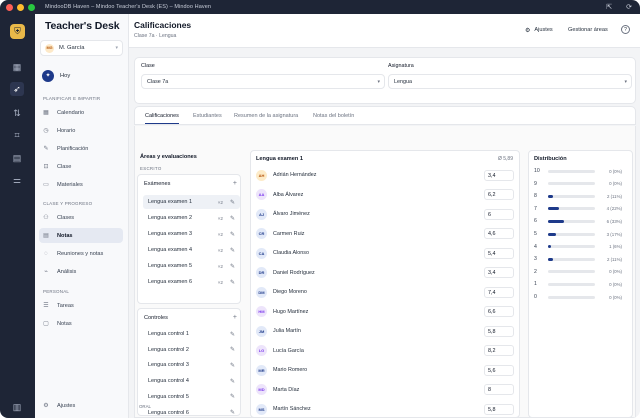 The height and width of the screenshot is (418, 640). Describe the element at coordinates (499, 389) in the screenshot. I see `grade-input: 8` at that location.